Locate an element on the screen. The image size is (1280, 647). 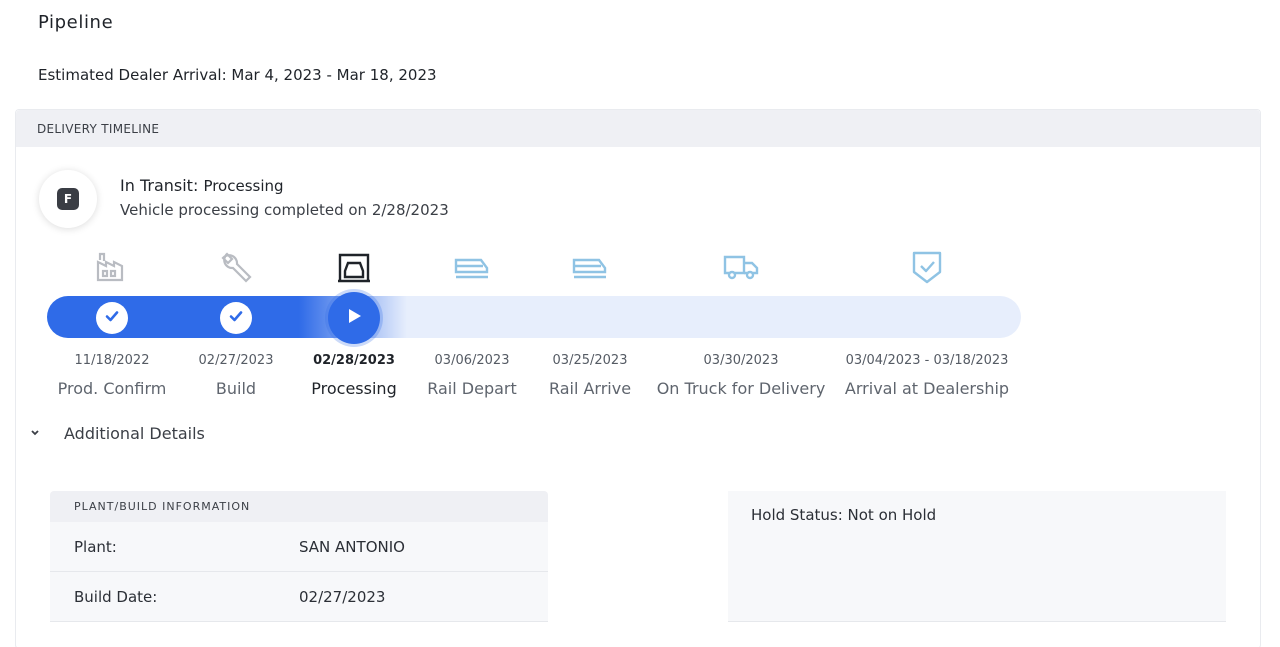
factory-icon is located at coordinates (112, 267).